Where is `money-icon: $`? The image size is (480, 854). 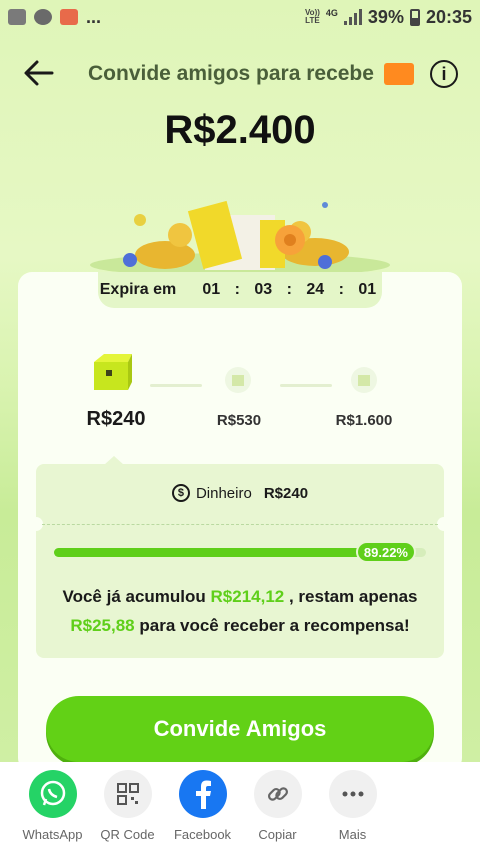
money-icon: $ is located at coordinates (180, 493).